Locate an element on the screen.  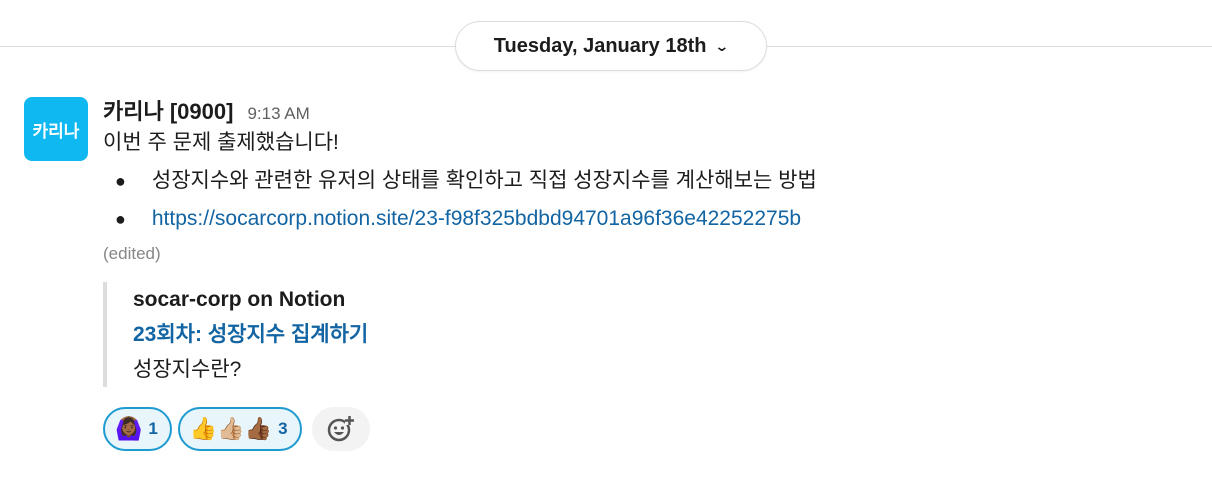
chevron-down-icon: ⌄ is located at coordinates (722, 45).